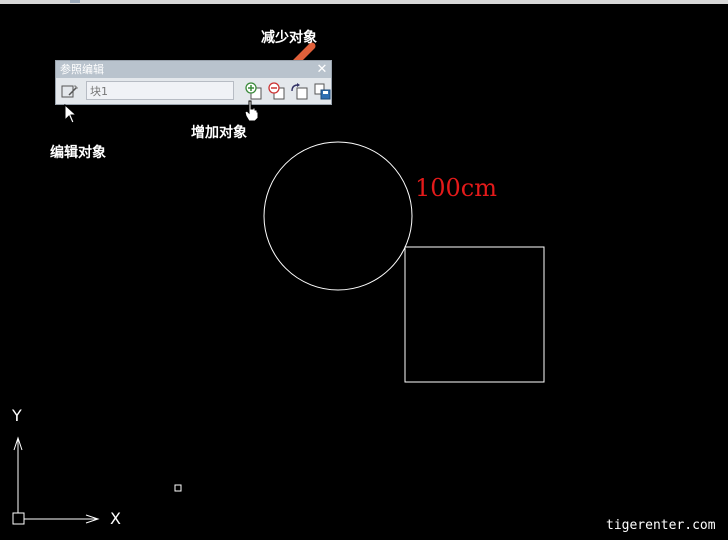 This screenshot has height=540, width=728. Describe the element at coordinates (276, 91) in the screenshot. I see `remove-from-workset-icon` at that location.